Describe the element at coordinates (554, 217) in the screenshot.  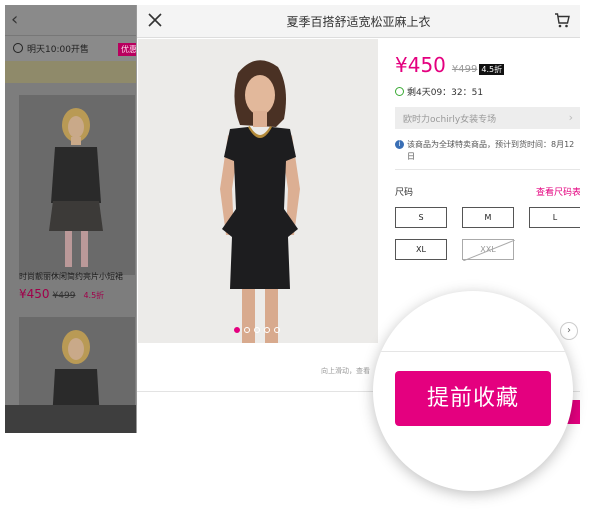
I see `size-option-l: L` at that location.